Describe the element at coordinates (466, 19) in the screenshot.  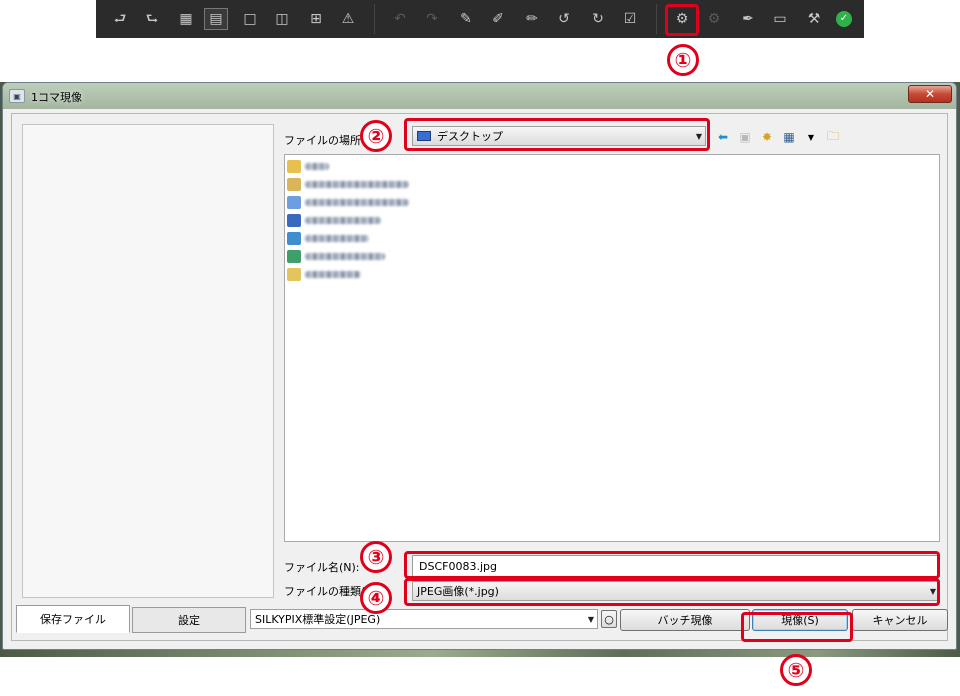
I see `paste-icon: ✎` at that location.